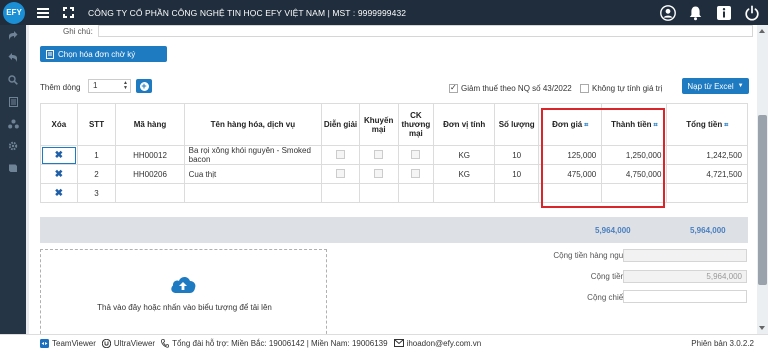  What do you see at coordinates (96, 174) in the screenshot?
I see `stt-cell: 2` at bounding box center [96, 174].